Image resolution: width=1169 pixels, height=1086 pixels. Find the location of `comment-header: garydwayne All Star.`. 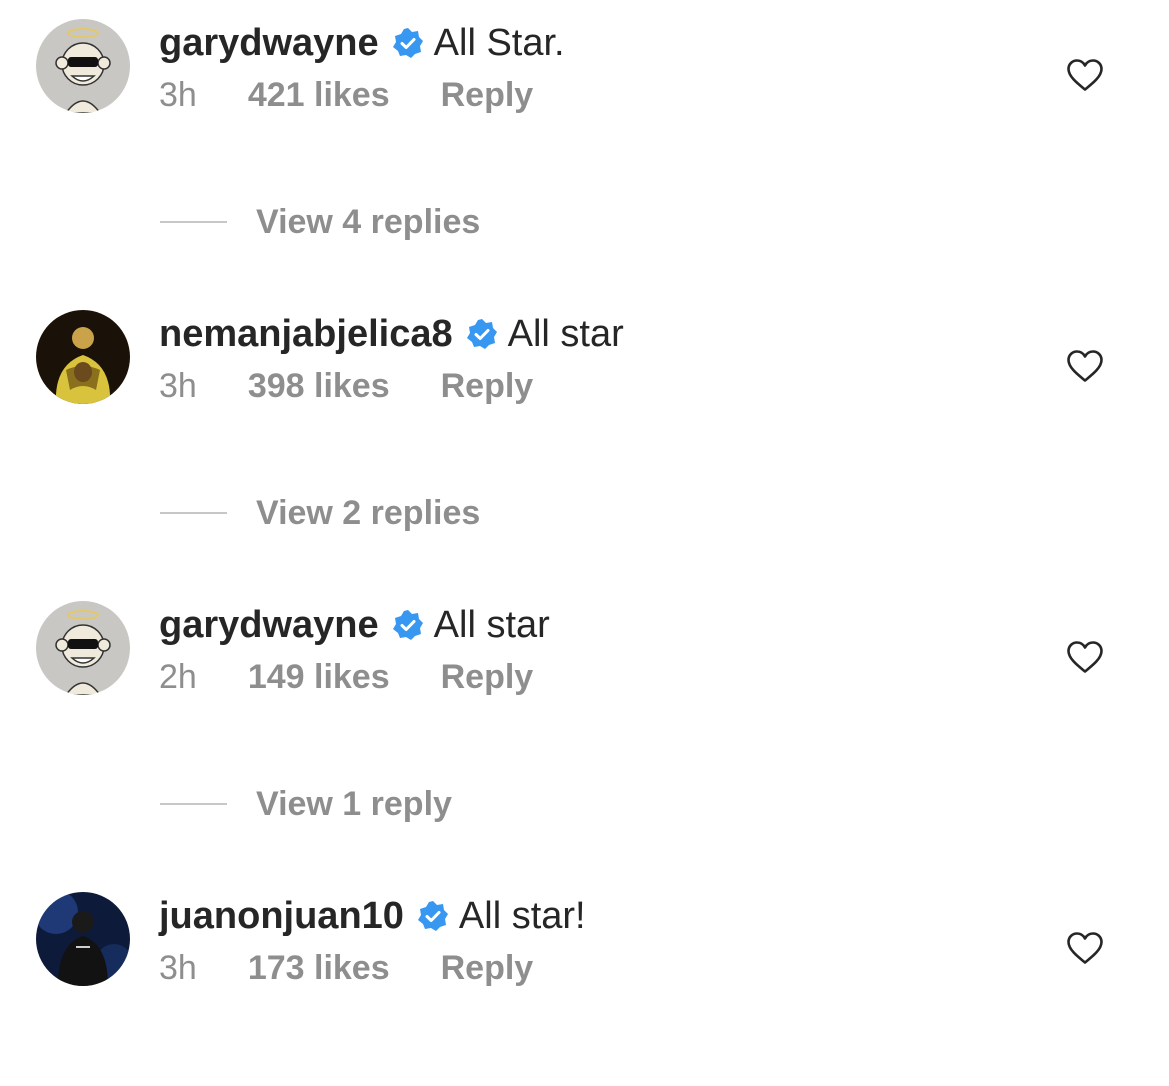

comment-header: garydwayne All Star. is located at coordinates (362, 43).